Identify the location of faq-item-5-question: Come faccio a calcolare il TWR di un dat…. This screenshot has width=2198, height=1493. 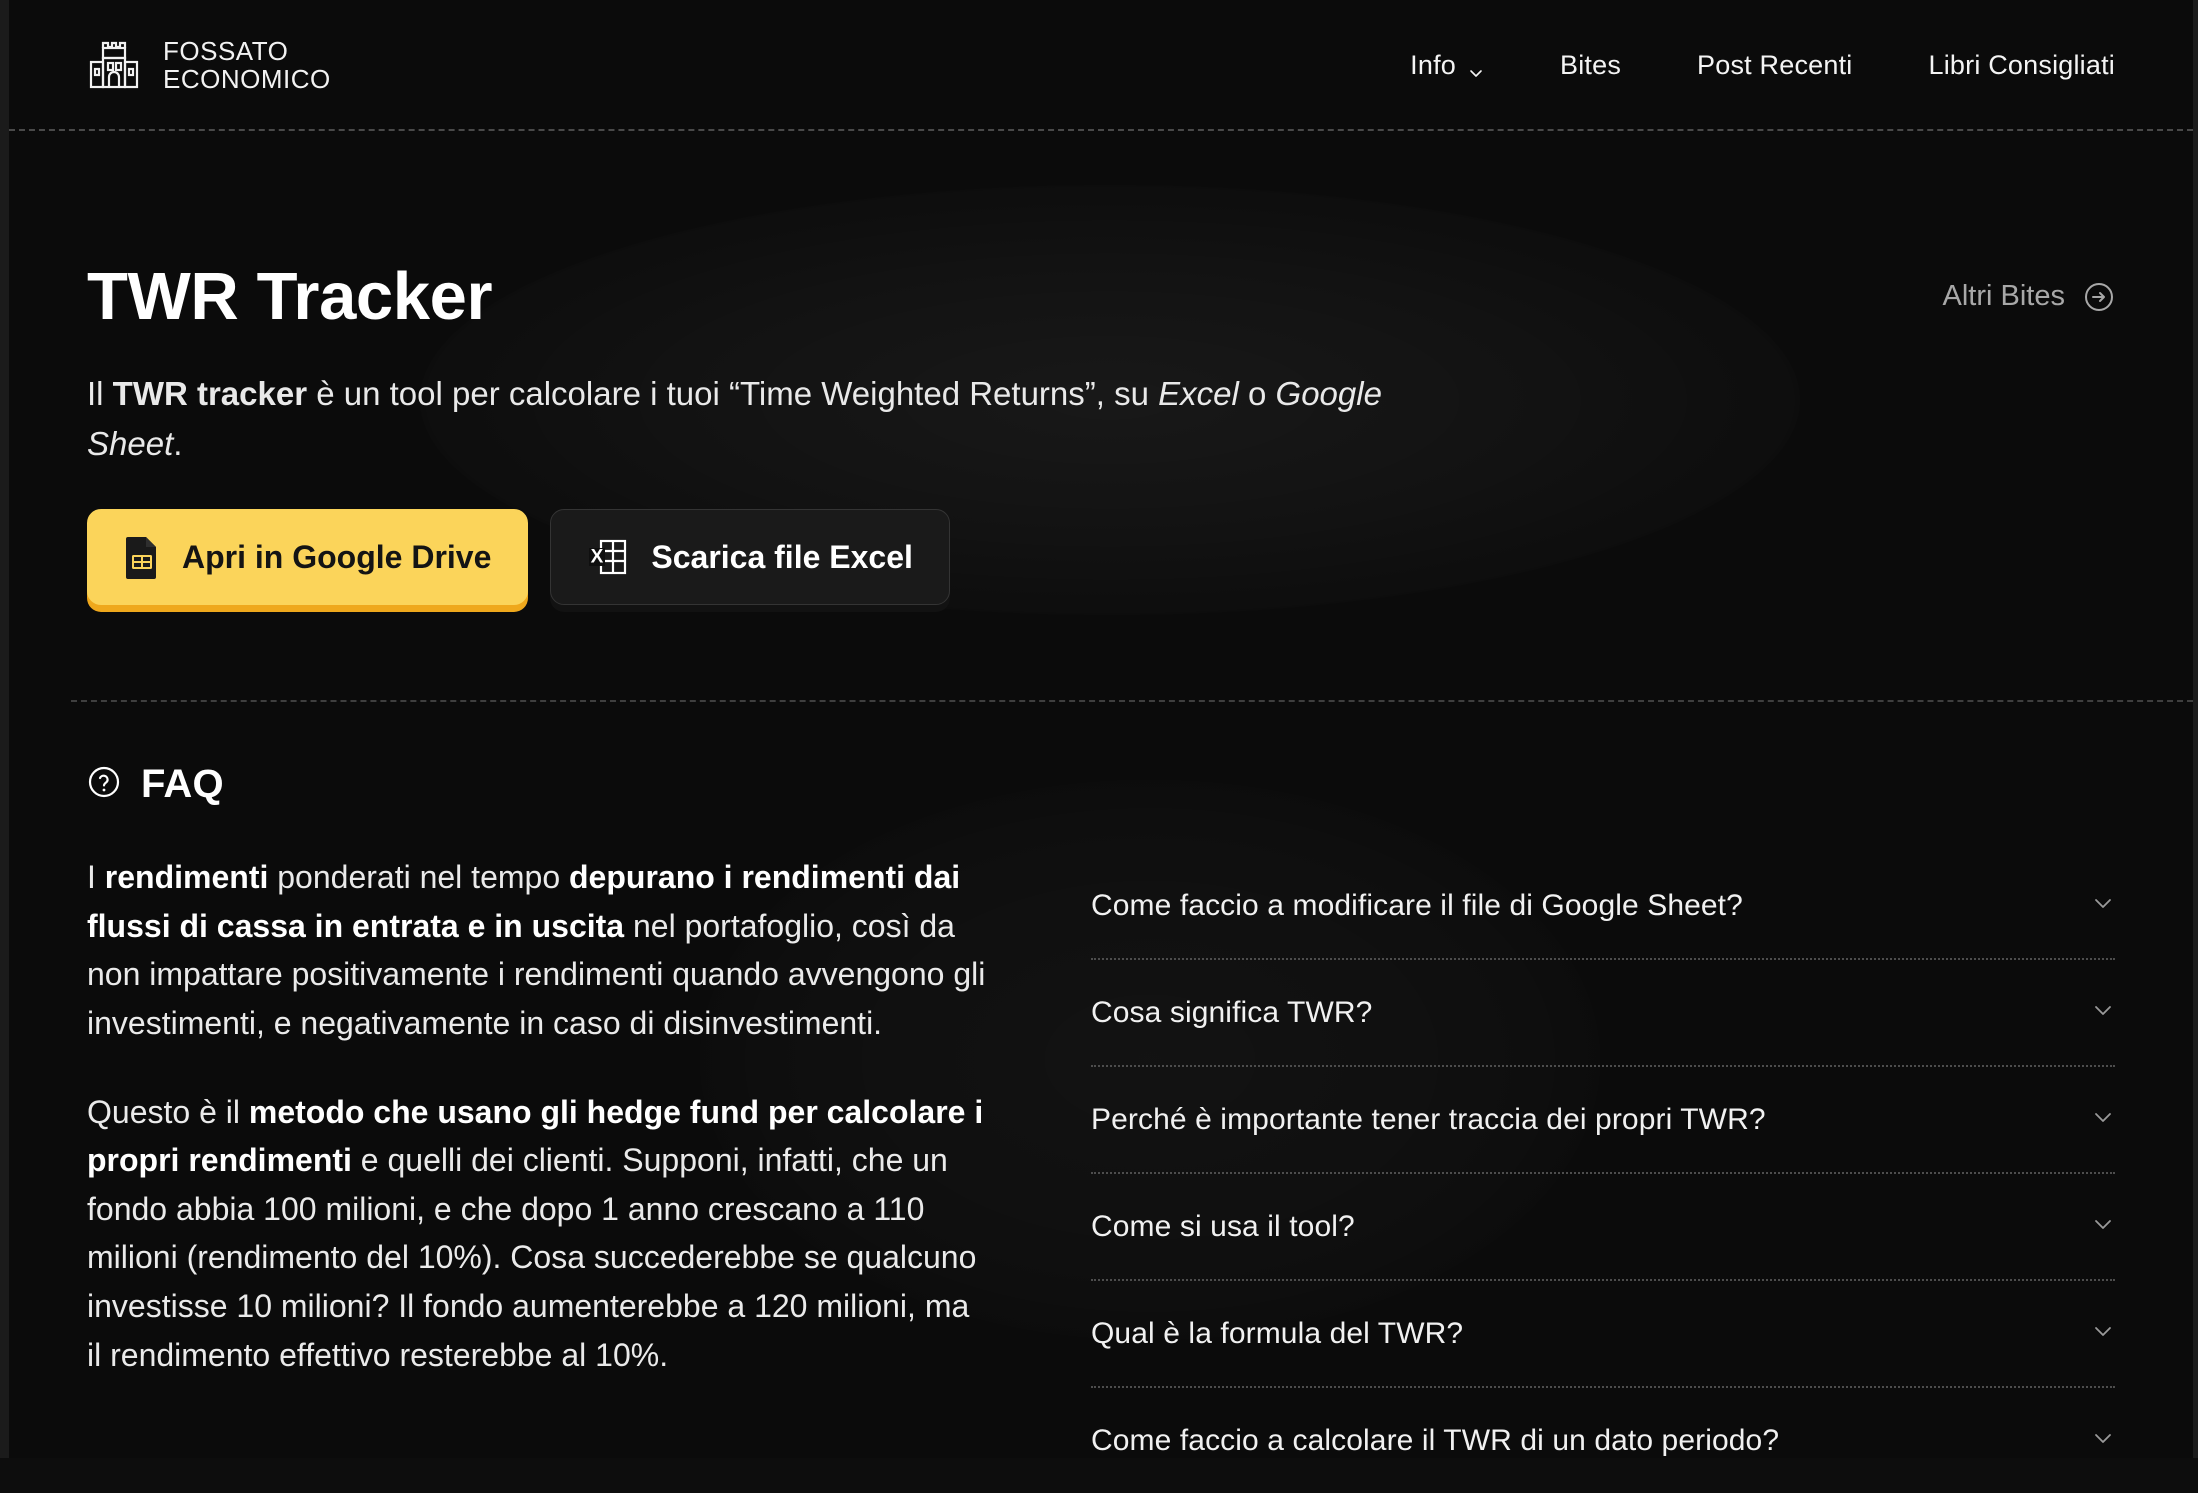
(1435, 1440).